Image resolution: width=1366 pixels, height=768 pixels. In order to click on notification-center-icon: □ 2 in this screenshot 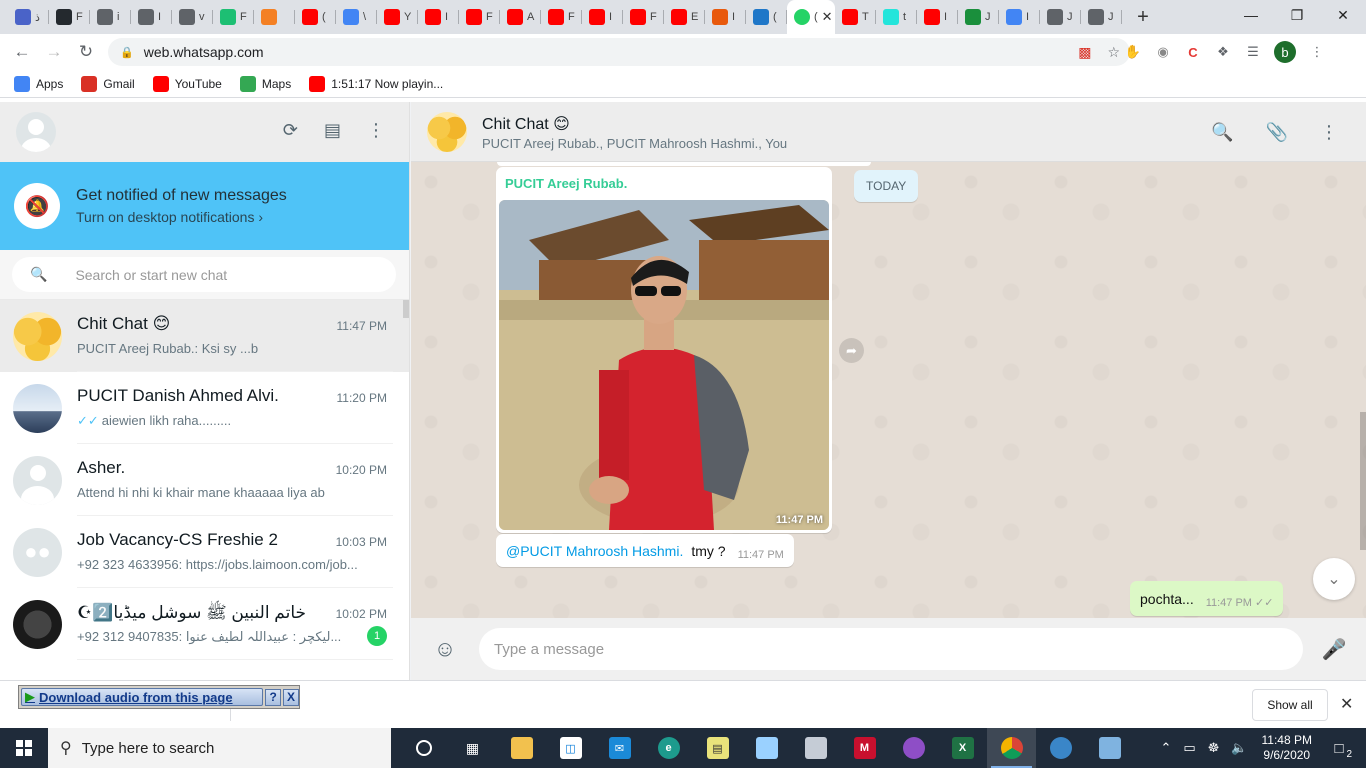, I will do `click(1339, 748)`.